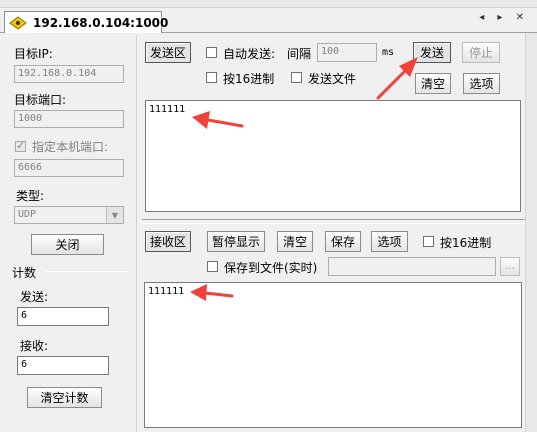 The image size is (537, 432). I want to click on arrow-send-button, so click(397, 78).